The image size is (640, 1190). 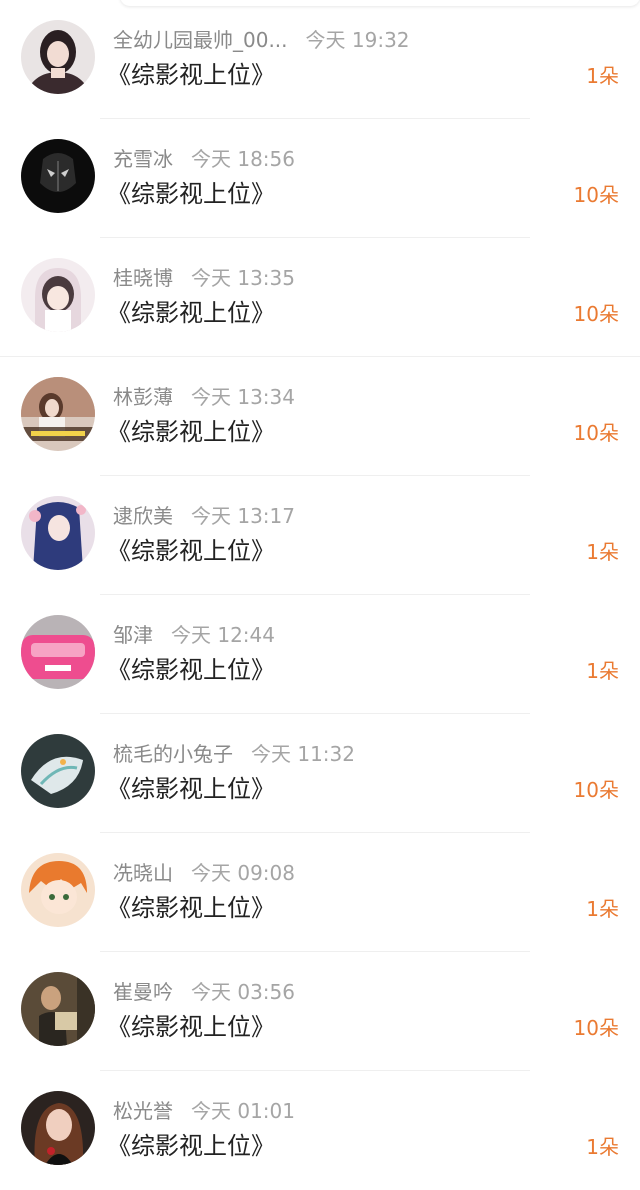 What do you see at coordinates (143, 873) in the screenshot?
I see `username: 冼晓山` at bounding box center [143, 873].